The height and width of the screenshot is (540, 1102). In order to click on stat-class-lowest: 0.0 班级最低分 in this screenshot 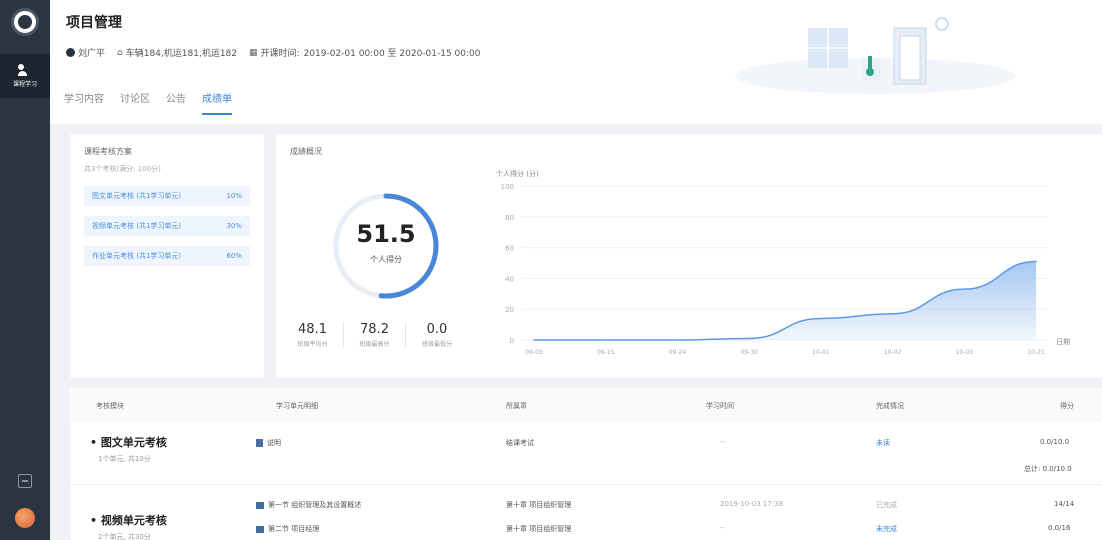, I will do `click(436, 335)`.